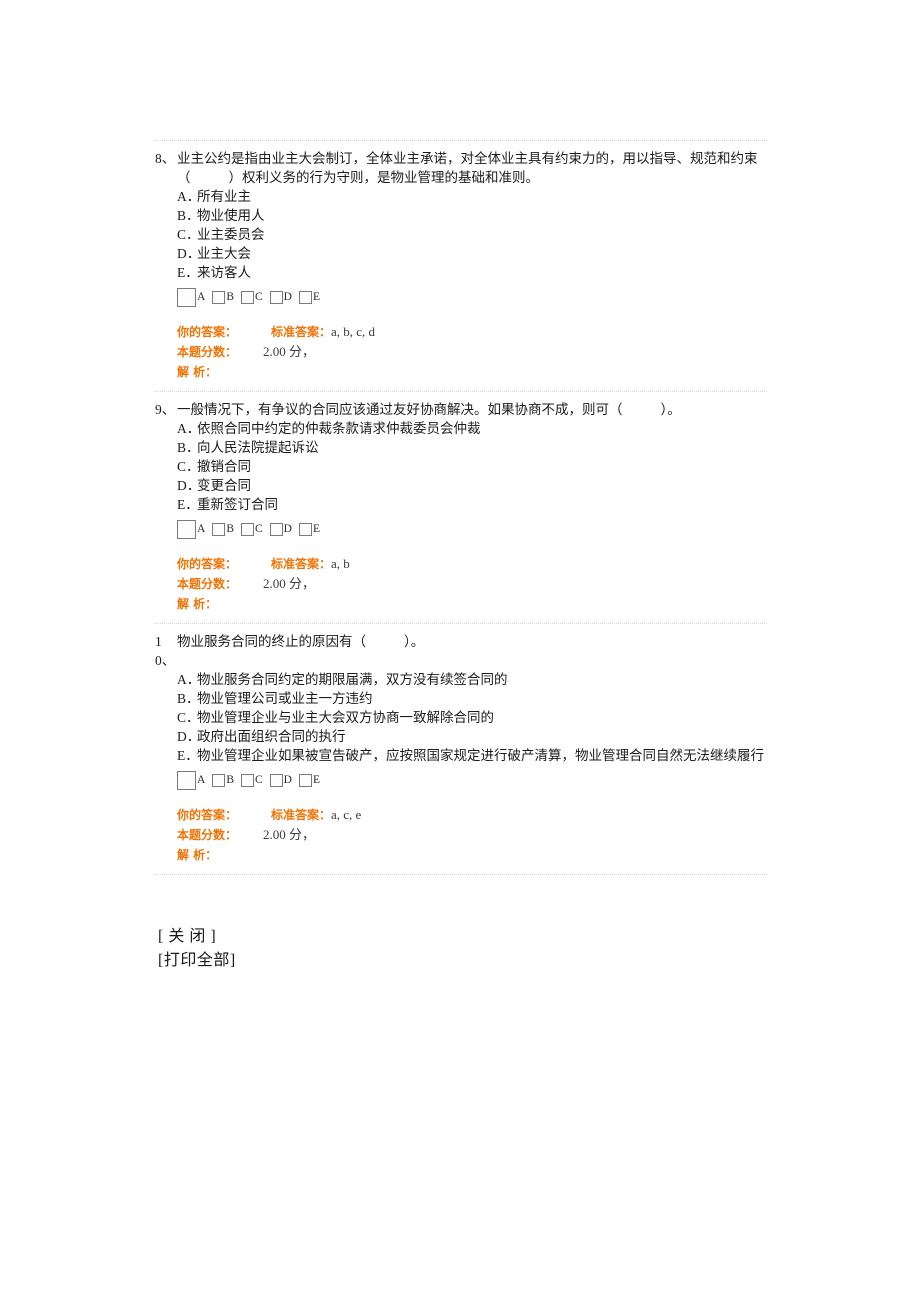 The height and width of the screenshot is (1302, 920). I want to click on close-link: [ 关 闭 ], so click(197, 937).